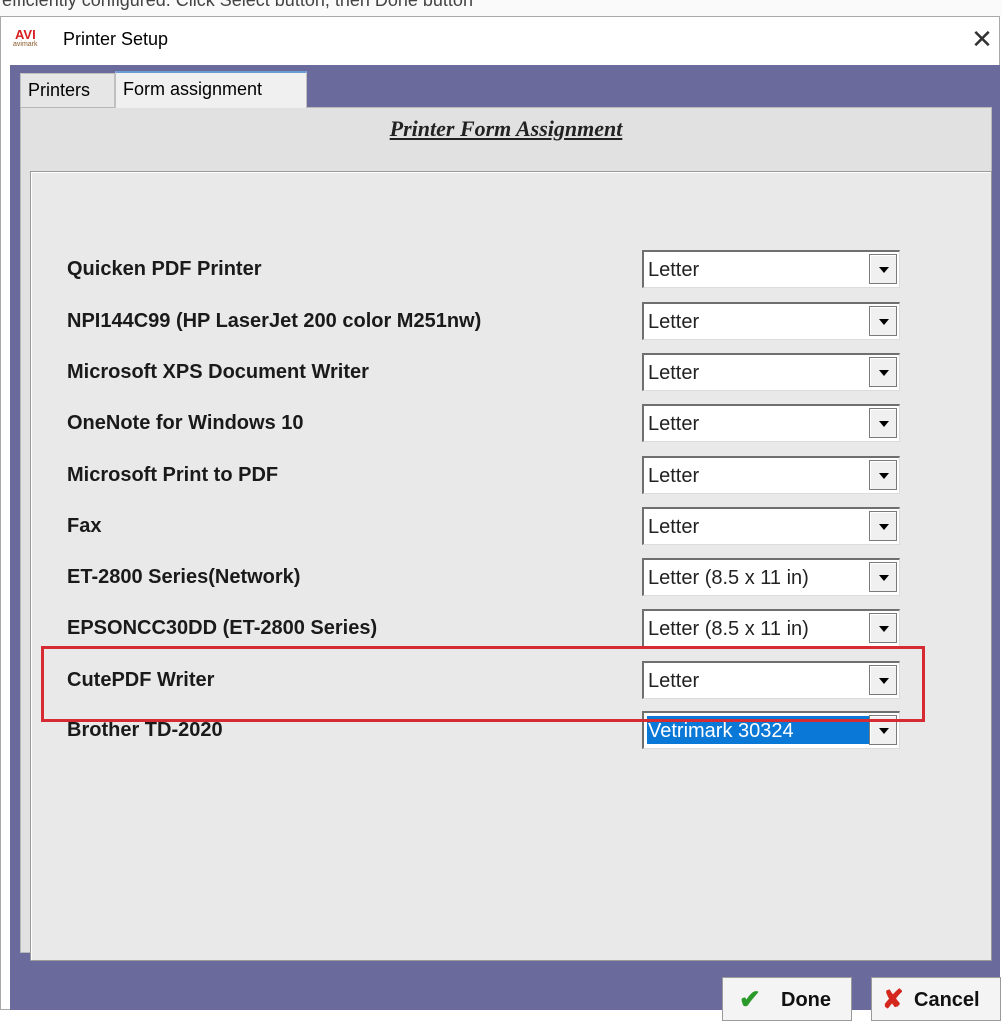 The width and height of the screenshot is (1002, 1021). I want to click on x-icon: ✘, so click(893, 999).